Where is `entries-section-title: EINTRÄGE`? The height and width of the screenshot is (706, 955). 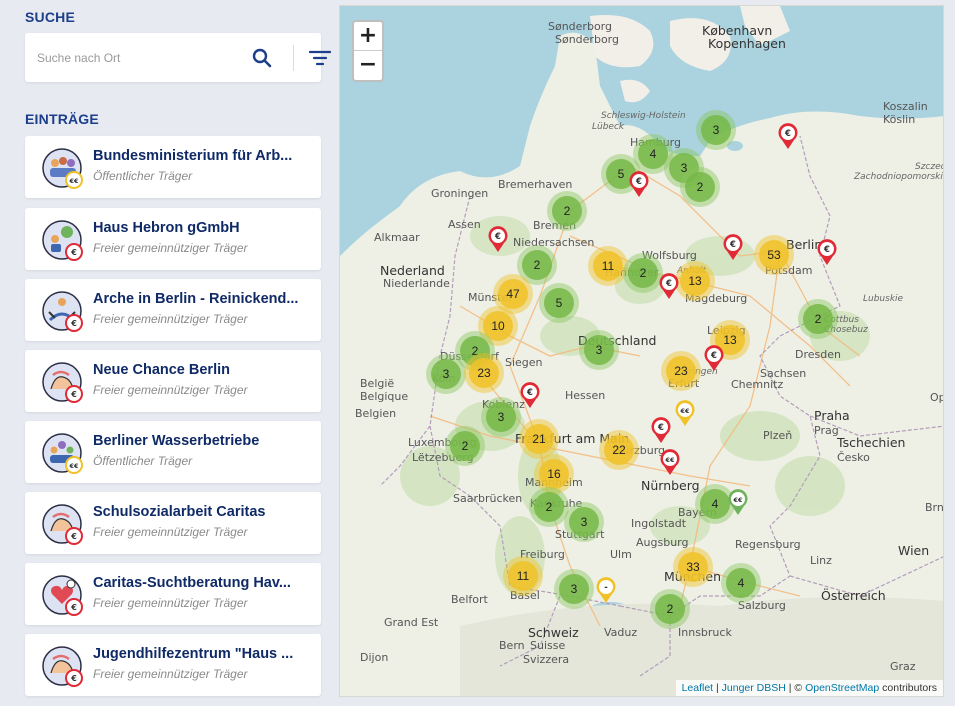 entries-section-title: EINTRÄGE is located at coordinates (62, 119).